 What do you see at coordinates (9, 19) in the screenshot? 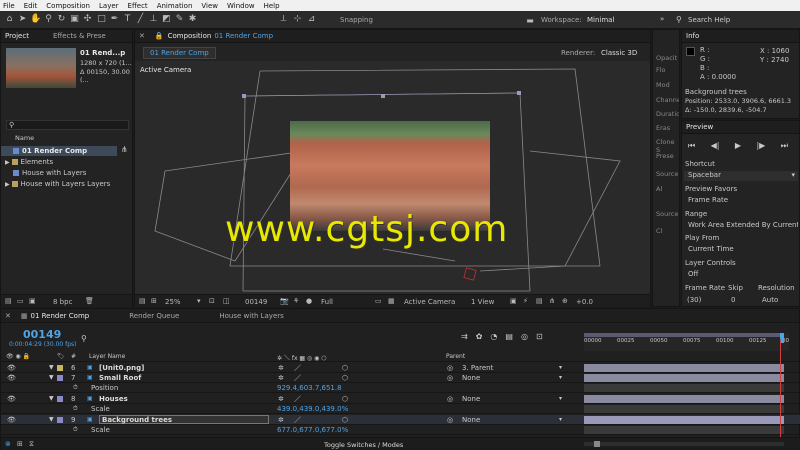
I see `home-icon: ⌂` at bounding box center [9, 19].